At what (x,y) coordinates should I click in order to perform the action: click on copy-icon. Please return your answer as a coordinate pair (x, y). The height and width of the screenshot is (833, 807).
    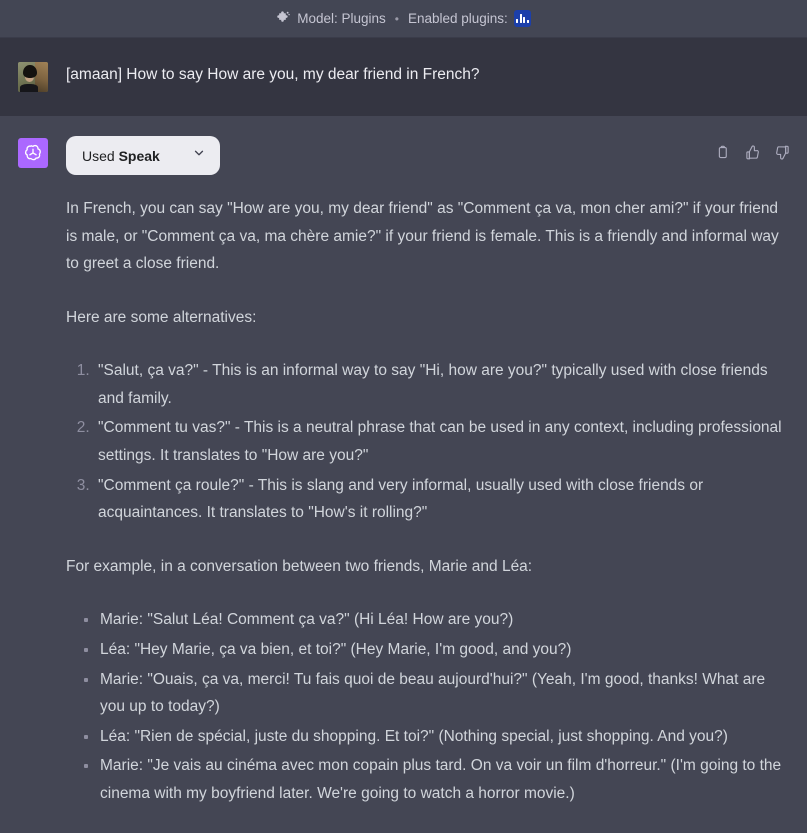
    Looking at the image, I should click on (722, 152).